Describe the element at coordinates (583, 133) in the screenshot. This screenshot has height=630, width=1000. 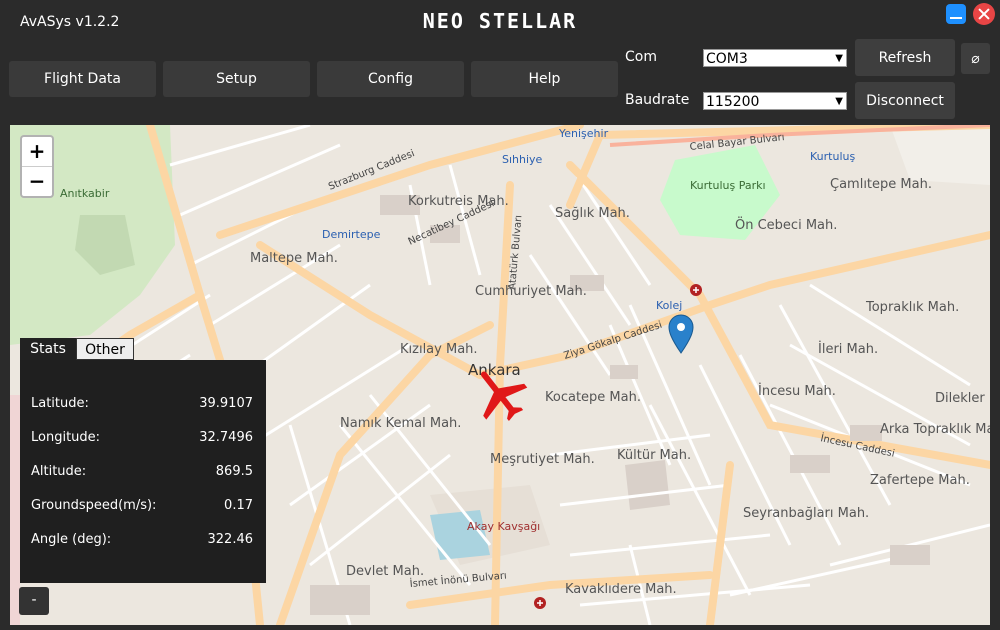
I see `label-yenisehir: Yenişehir` at that location.